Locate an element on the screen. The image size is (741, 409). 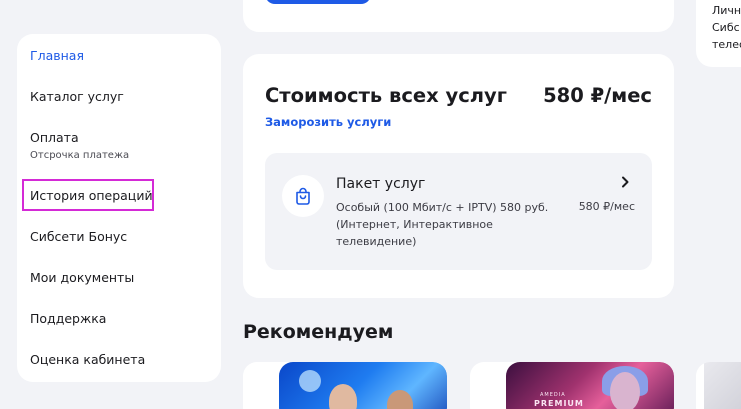
right-panel: Личн Сибс телес is located at coordinates (718, 33).